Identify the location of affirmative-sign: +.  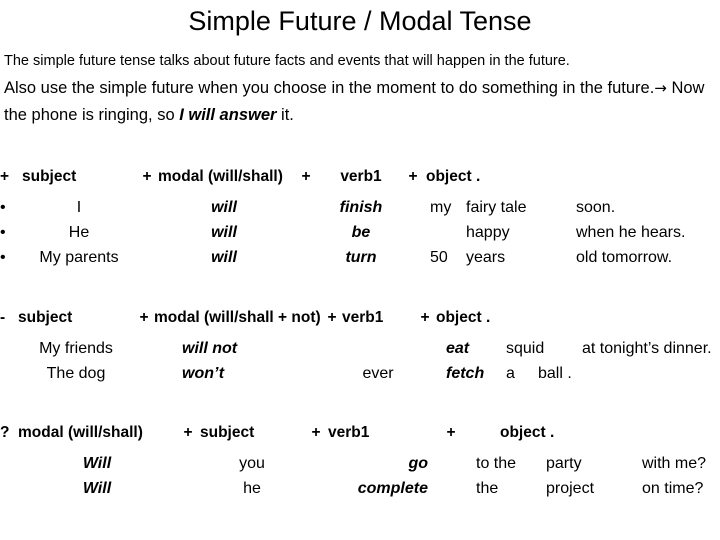
(5, 176).